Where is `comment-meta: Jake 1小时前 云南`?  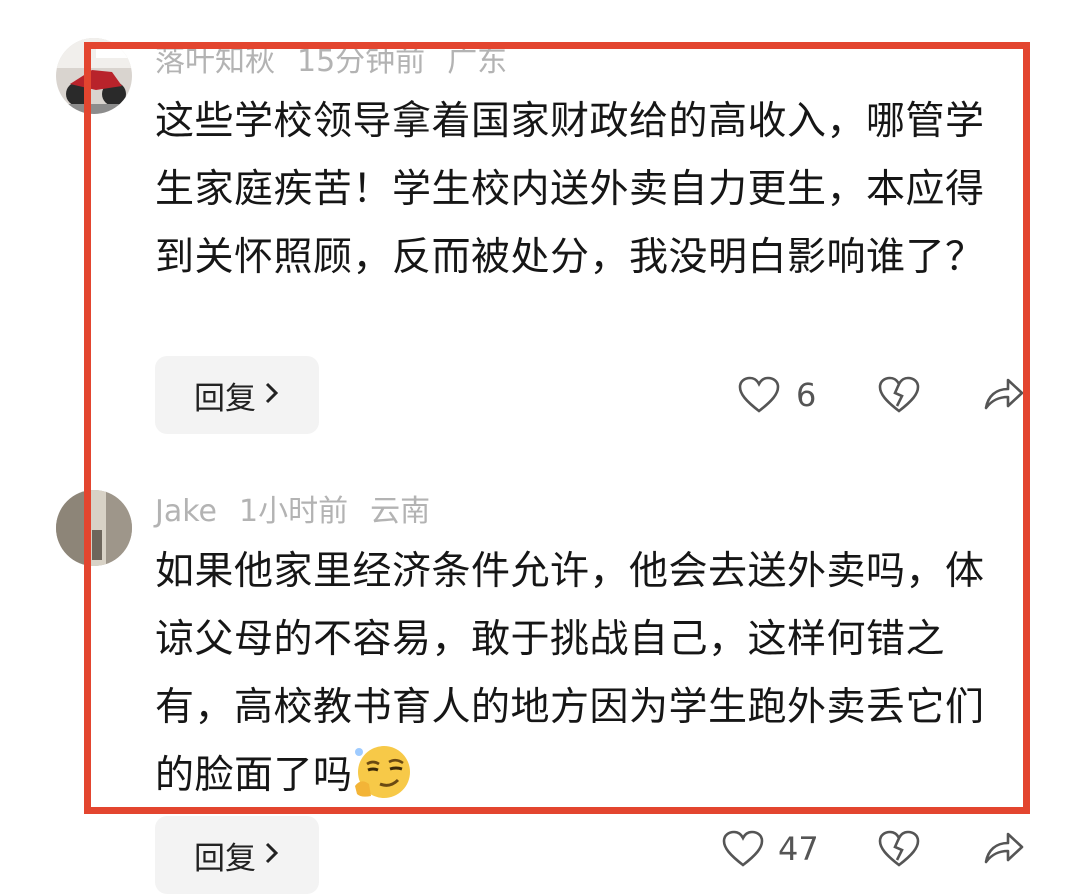 comment-meta: Jake 1小时前 云南 is located at coordinates (303, 512).